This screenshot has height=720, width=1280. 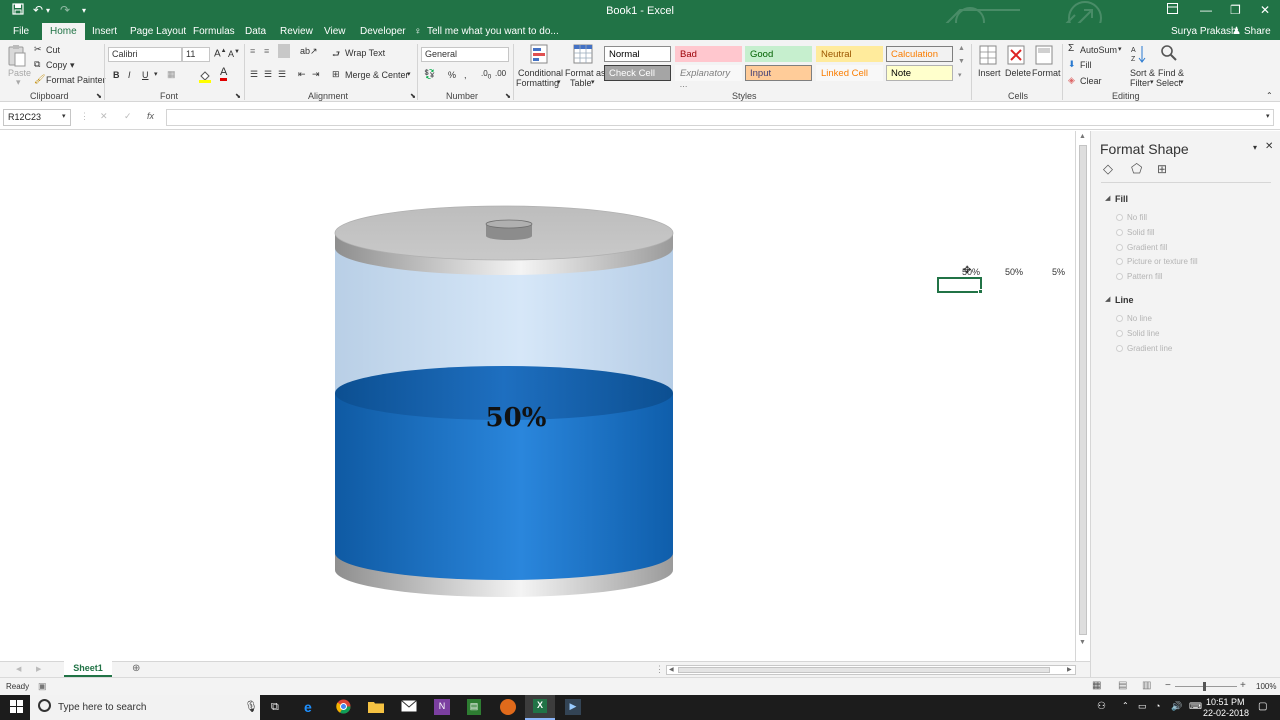 I want to click on share-button: Share, so click(x=1257, y=31).